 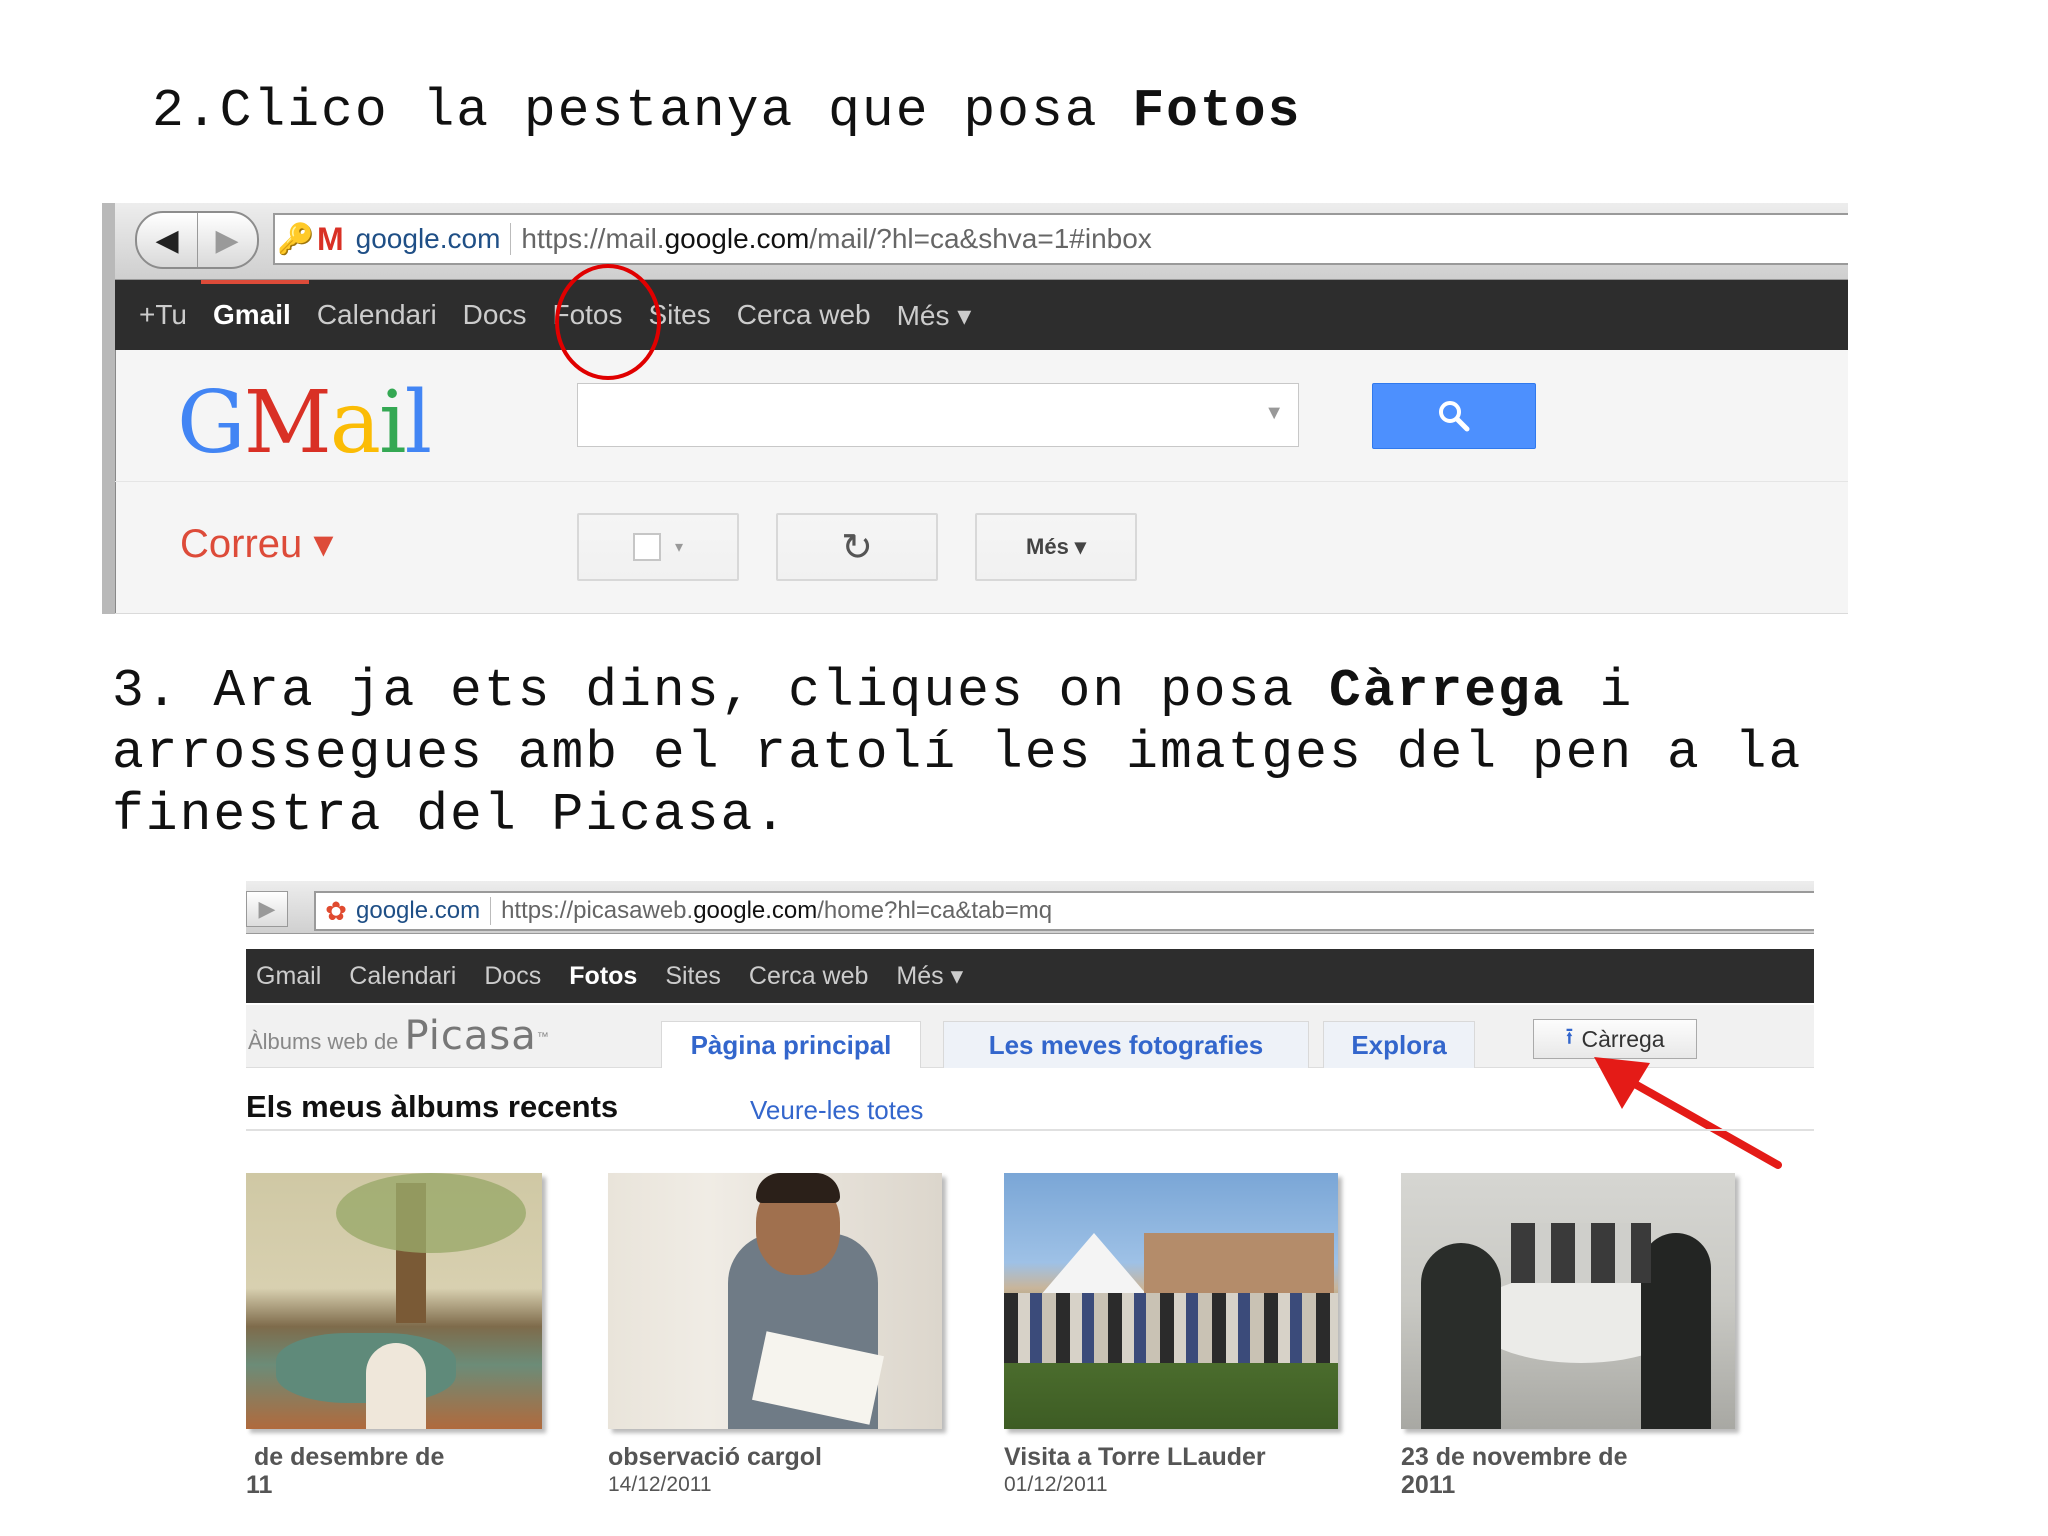 I want to click on step2-caption: 2.Clico la pestanya que posa Fotos, so click(x=726, y=111).